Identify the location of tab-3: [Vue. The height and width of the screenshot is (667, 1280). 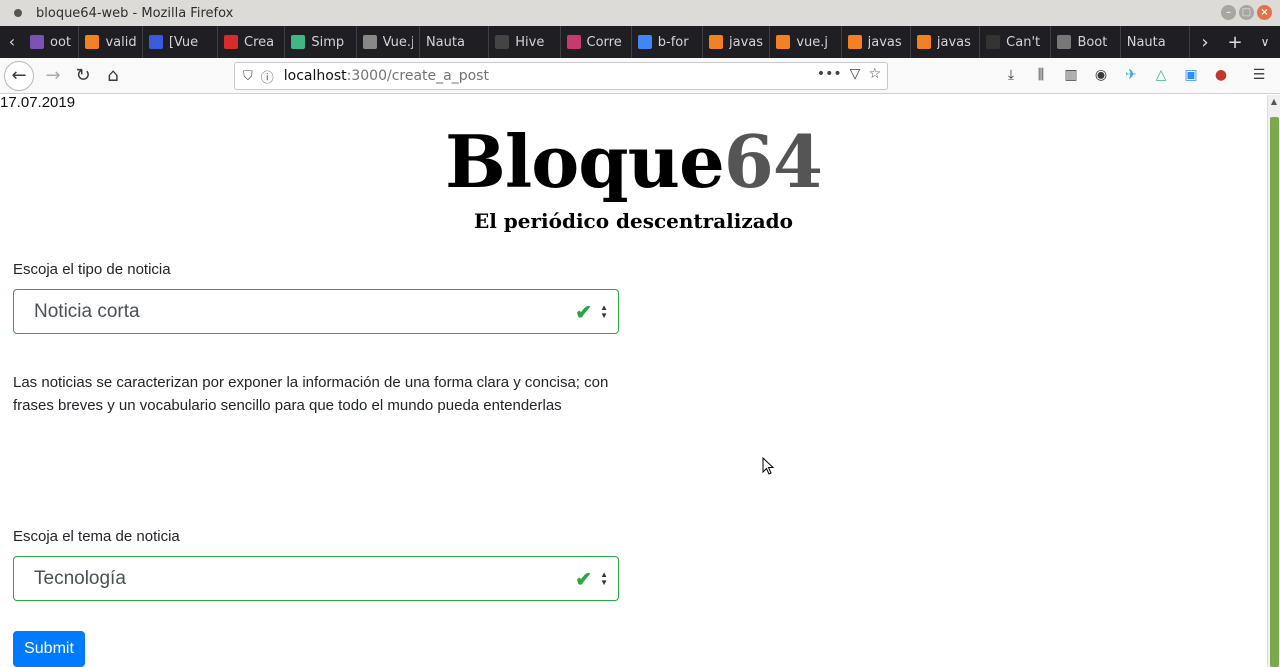
(181, 42).